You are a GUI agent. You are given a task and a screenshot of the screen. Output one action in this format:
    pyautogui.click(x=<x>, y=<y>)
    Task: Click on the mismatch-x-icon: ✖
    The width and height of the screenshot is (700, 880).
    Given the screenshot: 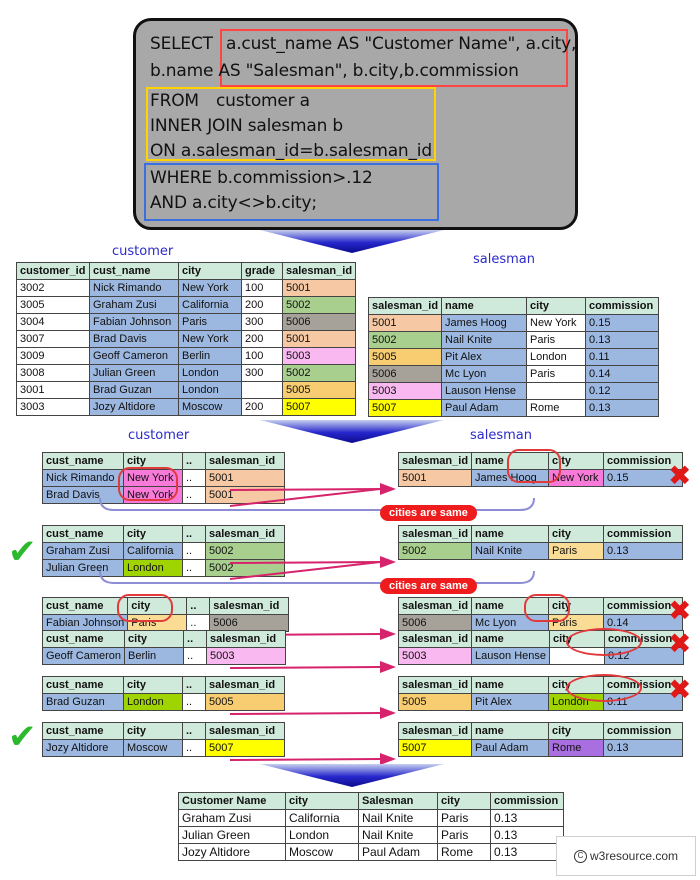 What is the action you would take?
    pyautogui.click(x=680, y=475)
    